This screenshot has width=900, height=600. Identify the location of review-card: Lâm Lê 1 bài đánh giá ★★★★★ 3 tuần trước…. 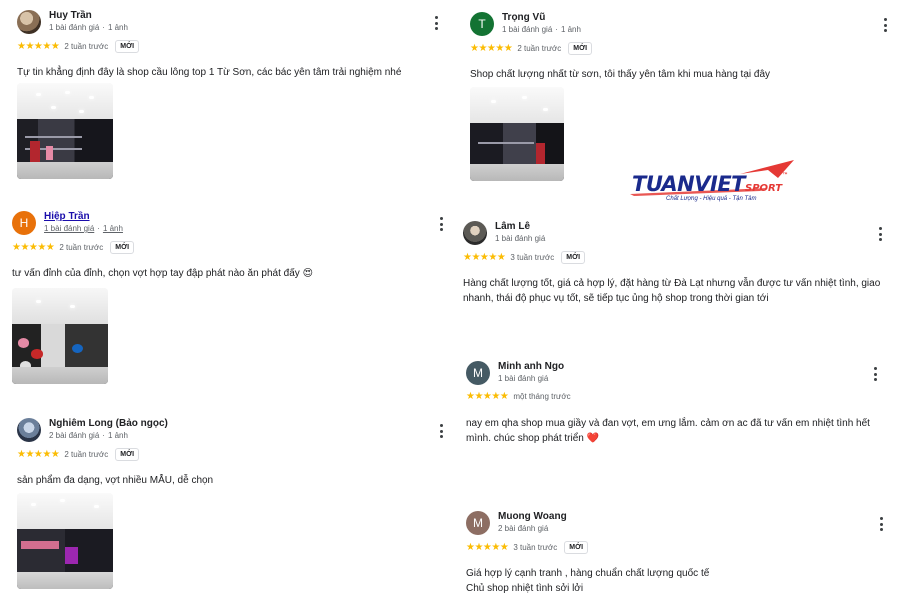
(678, 271).